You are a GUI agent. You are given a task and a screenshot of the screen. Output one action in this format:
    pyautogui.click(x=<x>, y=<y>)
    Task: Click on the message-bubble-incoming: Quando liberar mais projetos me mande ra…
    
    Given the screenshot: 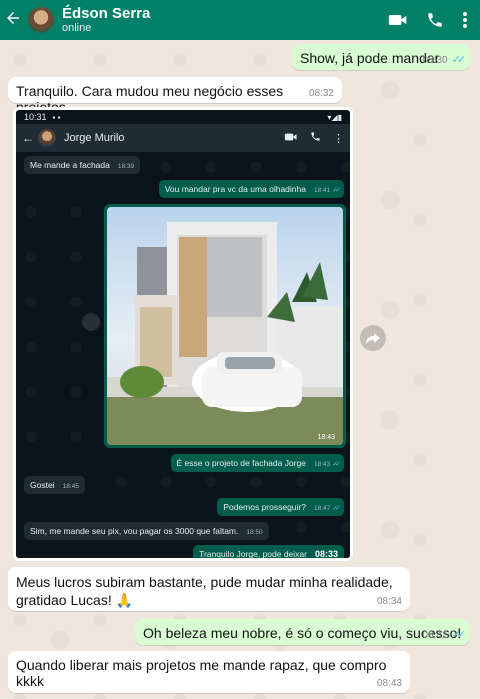 What is the action you would take?
    pyautogui.click(x=209, y=672)
    